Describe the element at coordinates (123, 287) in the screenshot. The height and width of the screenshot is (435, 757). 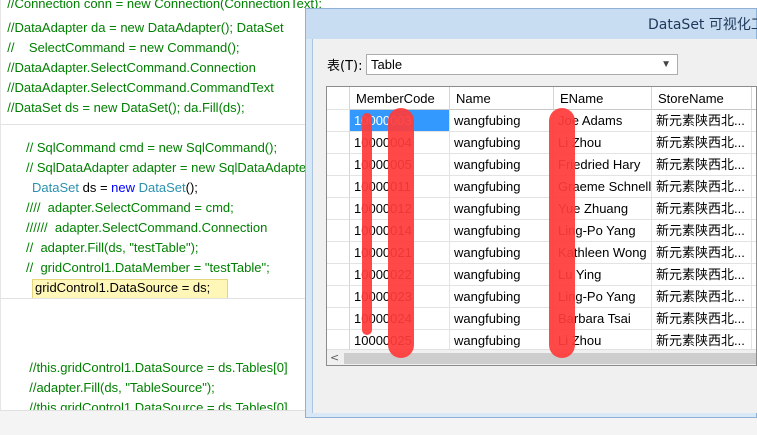
I see `datasource-assignment-line: gridControl1.DataSource = ds;` at that location.